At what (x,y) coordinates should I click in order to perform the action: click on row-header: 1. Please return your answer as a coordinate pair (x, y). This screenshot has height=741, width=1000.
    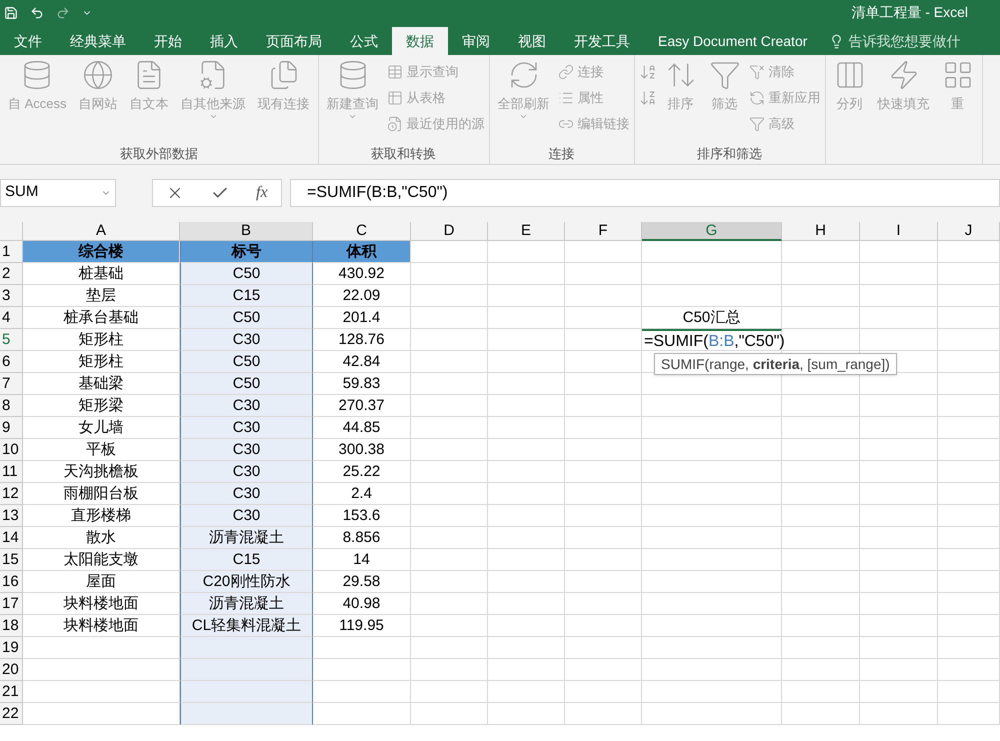
    Looking at the image, I should click on (11, 252).